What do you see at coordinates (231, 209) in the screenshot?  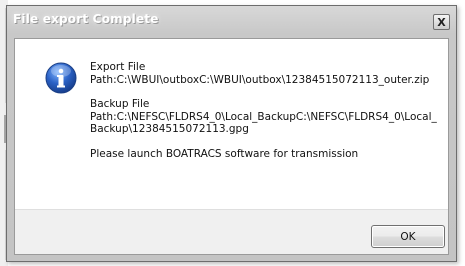 I see `footer-divider` at bounding box center [231, 209].